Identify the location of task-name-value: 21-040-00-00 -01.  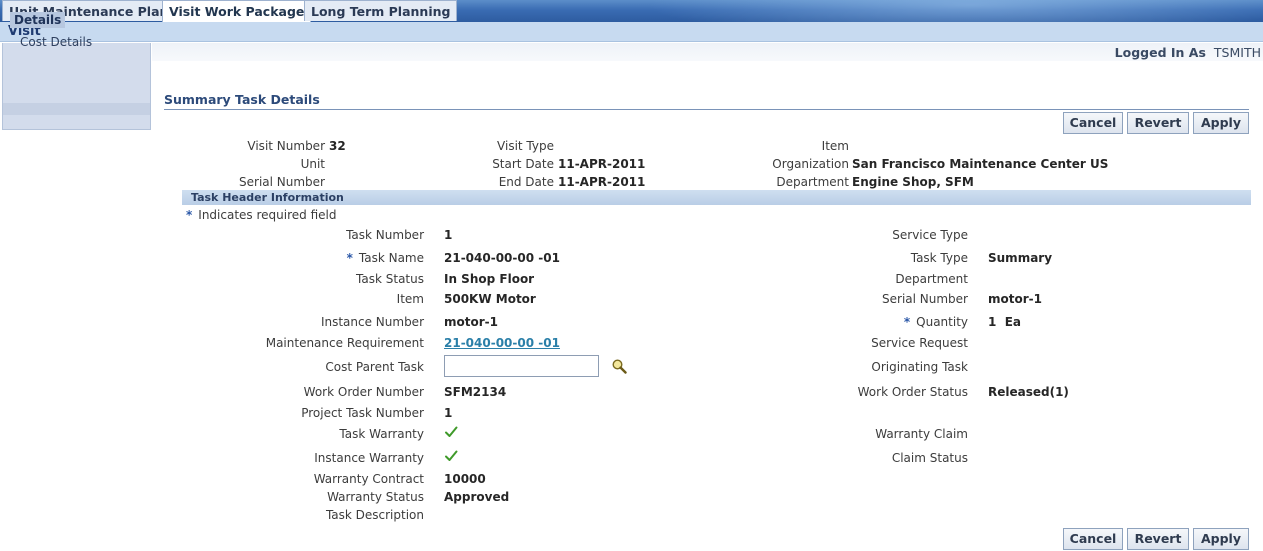
(502, 258).